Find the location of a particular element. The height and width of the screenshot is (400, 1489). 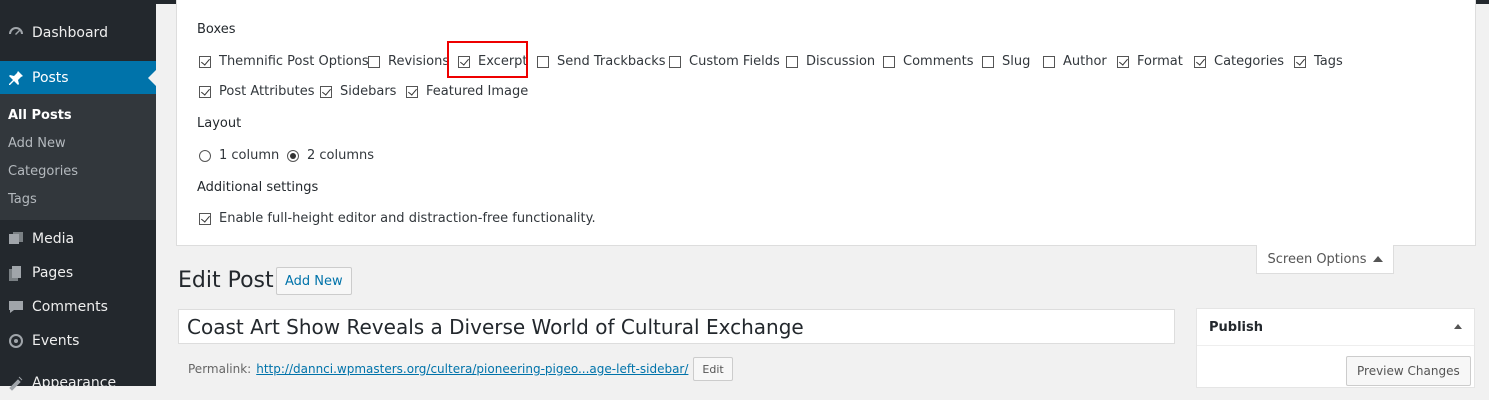

sidebar-item-events: Events is located at coordinates (78, 341).